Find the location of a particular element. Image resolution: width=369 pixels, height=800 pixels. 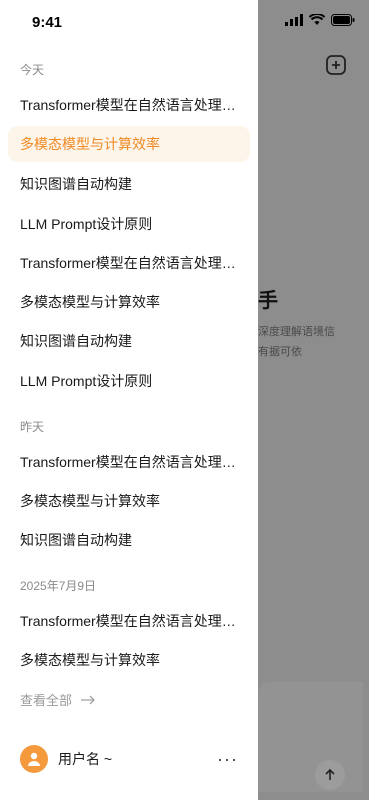

view-all-label: 查看全部 is located at coordinates (46, 700).